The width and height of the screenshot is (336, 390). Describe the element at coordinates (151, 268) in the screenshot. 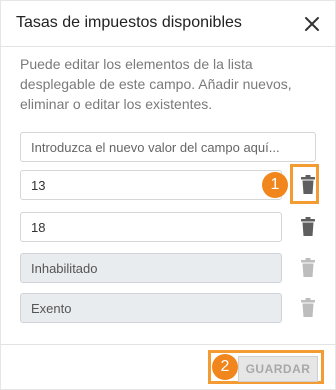

I see `value-field-inhabilitado` at that location.